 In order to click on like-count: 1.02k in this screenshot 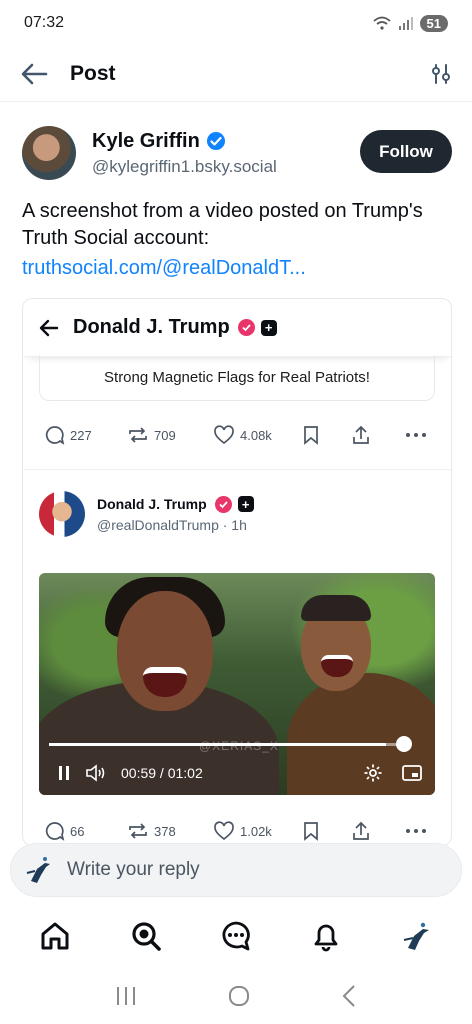, I will do `click(256, 831)`.